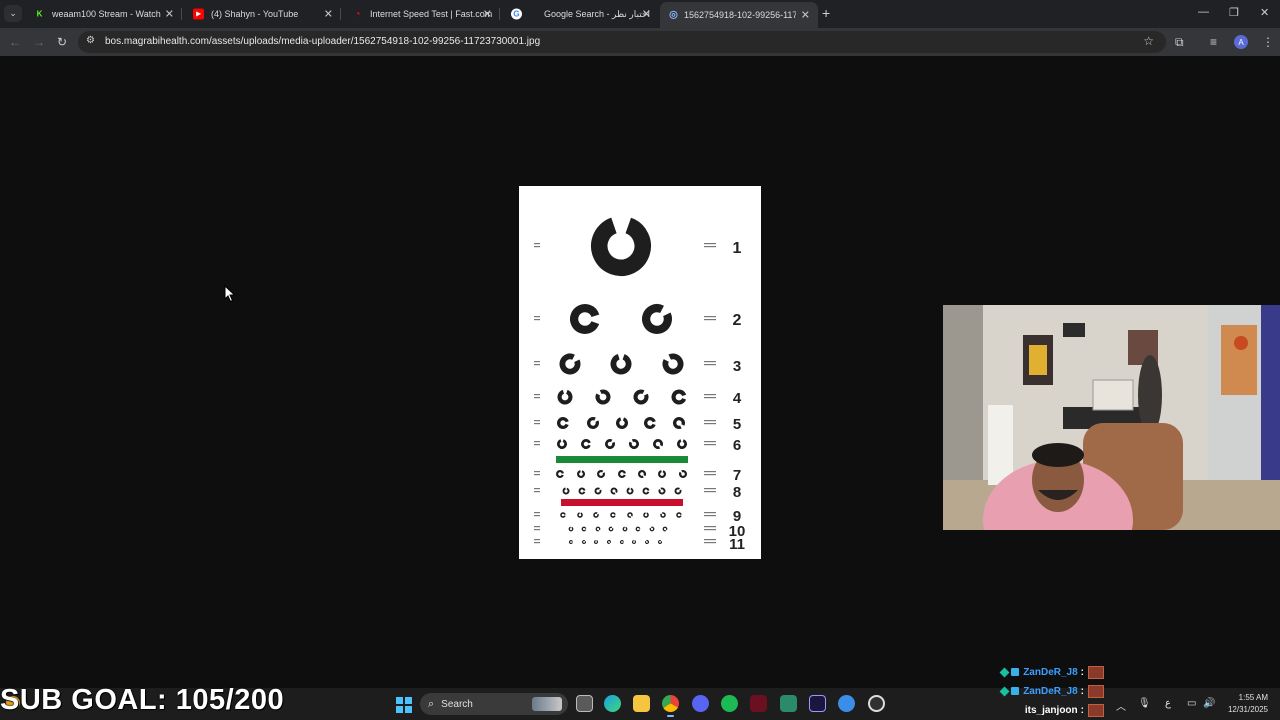  Describe the element at coordinates (584, 703) in the screenshot. I see `task-view-icon` at that location.